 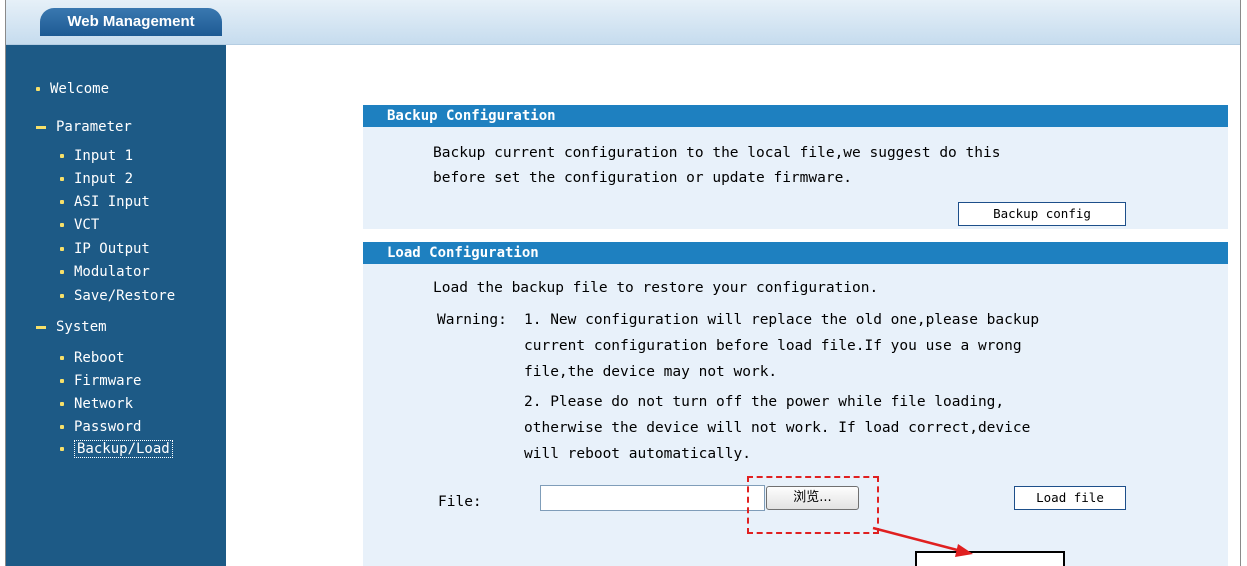 I want to click on backup-panel-title: Backup Configuration, so click(x=795, y=116).